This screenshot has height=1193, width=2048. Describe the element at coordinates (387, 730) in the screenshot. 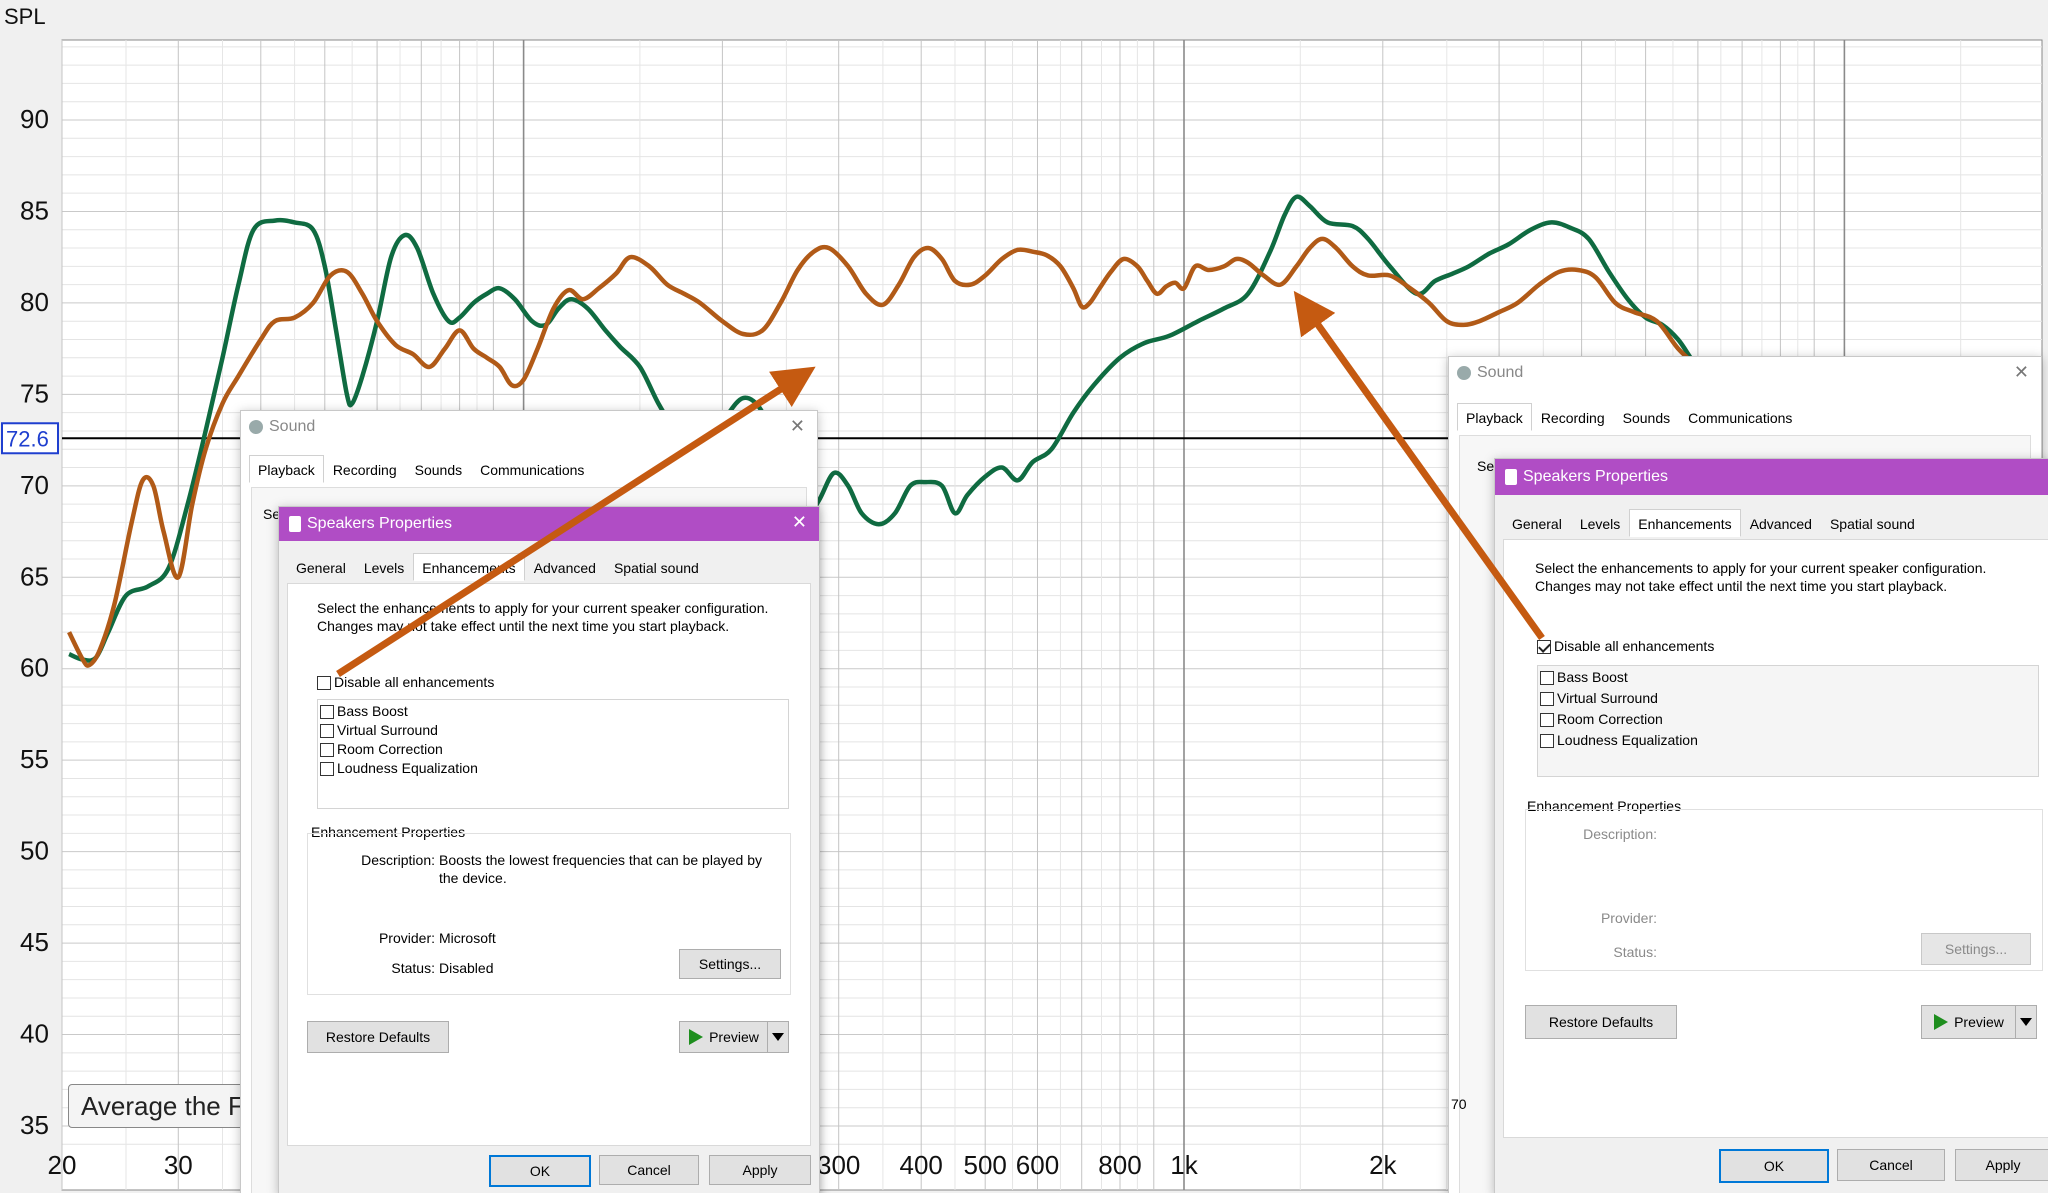

I see `list-item-label: Virtual Surround` at that location.